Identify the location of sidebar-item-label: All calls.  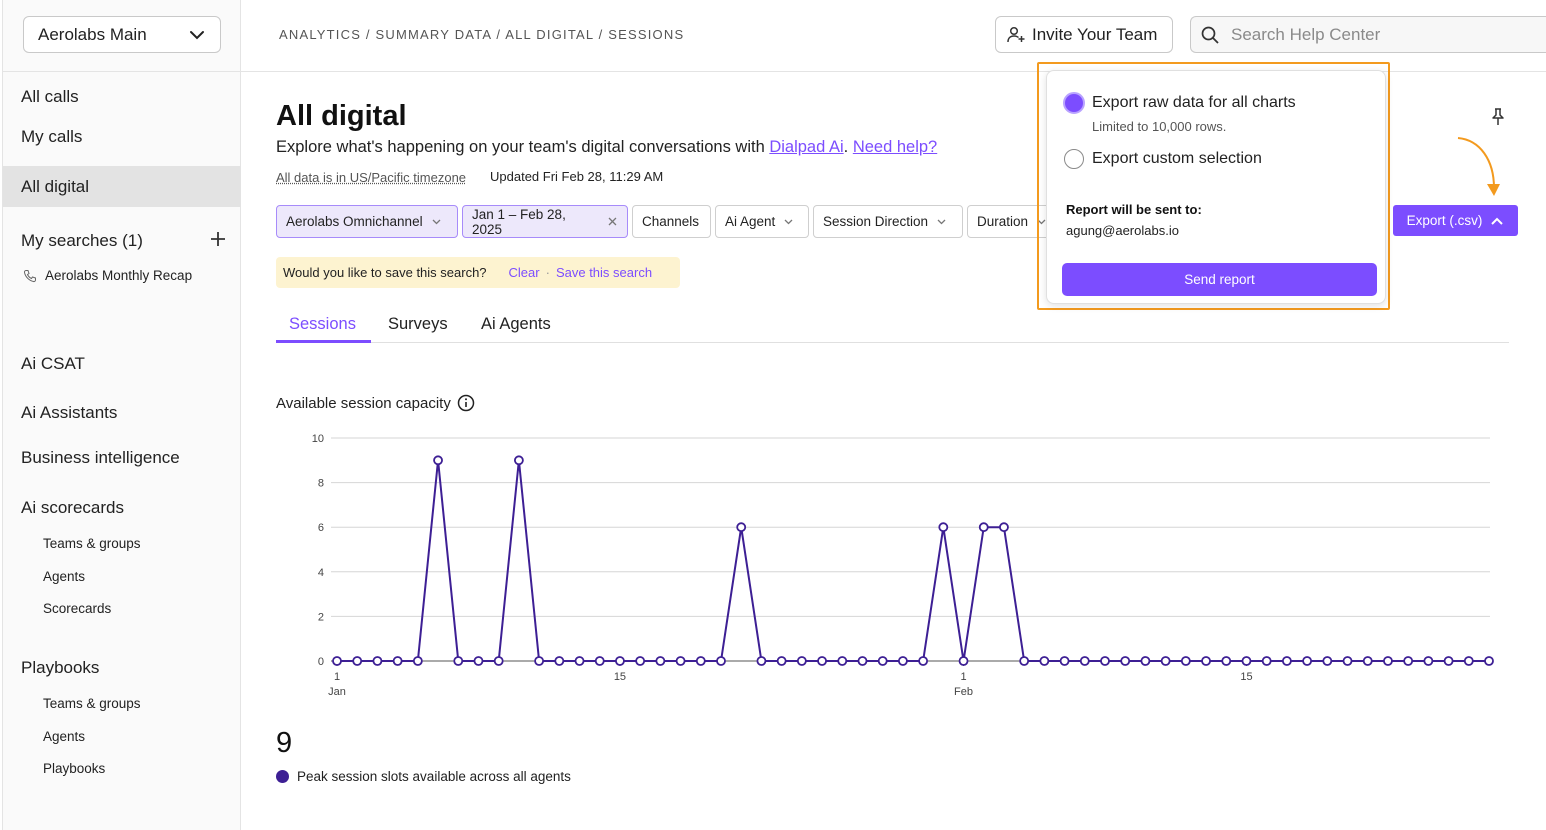
(50, 96).